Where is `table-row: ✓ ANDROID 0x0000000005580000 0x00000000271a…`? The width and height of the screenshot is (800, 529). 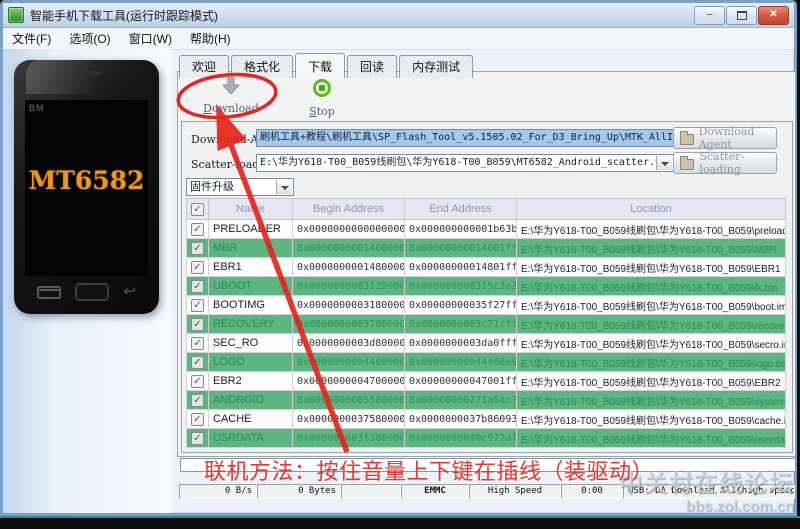 table-row: ✓ ANDROID 0x0000000005580000 0x00000000271a… is located at coordinates (486, 400).